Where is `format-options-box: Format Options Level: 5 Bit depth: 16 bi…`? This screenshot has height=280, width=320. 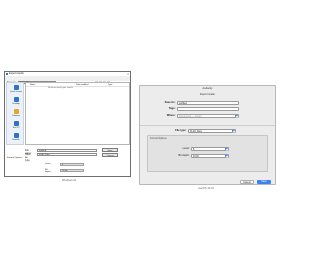
format-options-box: Format Options Level: 5 Bit depth: 16 bi… is located at coordinates (207, 153).